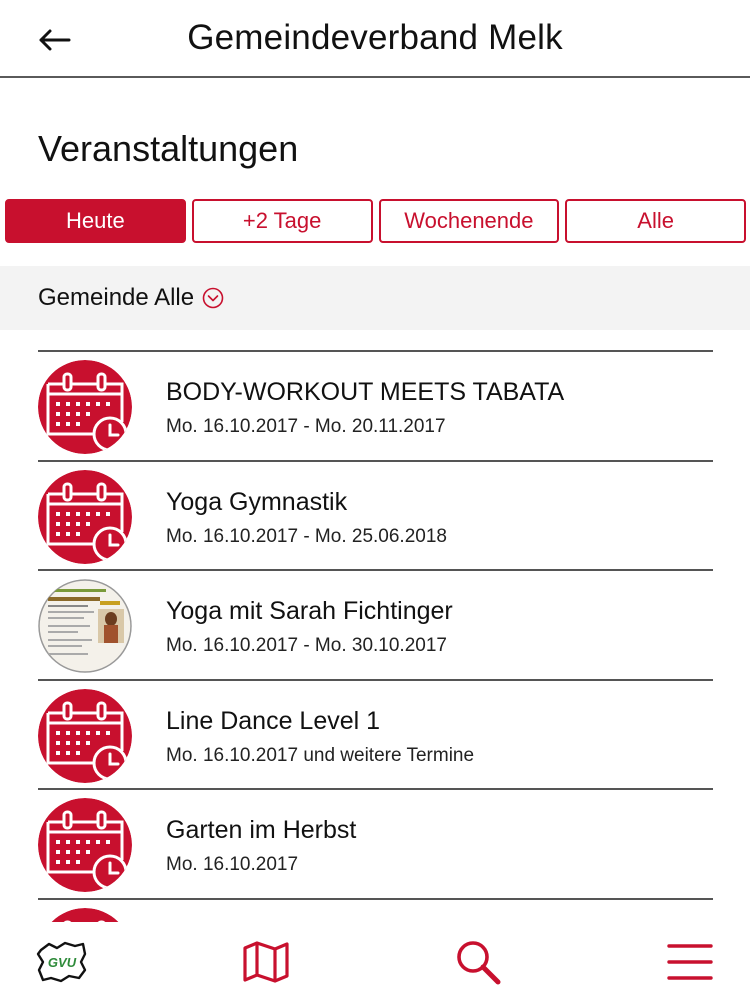  Describe the element at coordinates (320, 755) in the screenshot. I see `event-date: Mo. 16.10.2017 und weitere Termine` at that location.